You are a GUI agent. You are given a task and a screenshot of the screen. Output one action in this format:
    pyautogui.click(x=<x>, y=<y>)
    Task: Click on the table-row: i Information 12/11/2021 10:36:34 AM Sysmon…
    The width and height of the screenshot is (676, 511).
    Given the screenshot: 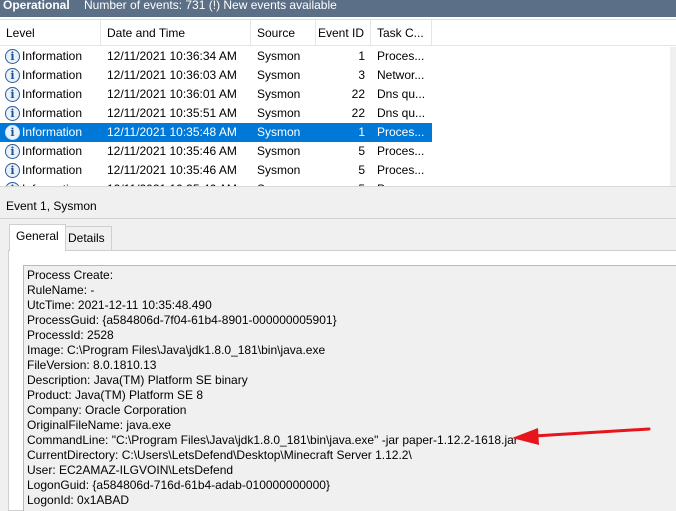 What is the action you would take?
    pyautogui.click(x=216, y=56)
    